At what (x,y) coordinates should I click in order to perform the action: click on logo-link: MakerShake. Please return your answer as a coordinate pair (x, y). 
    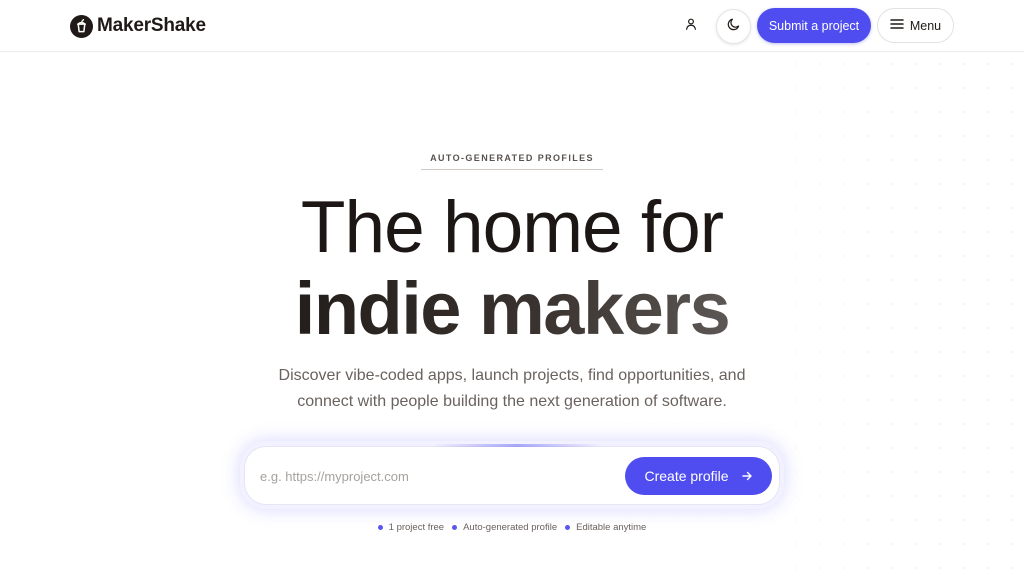
    Looking at the image, I should click on (138, 26).